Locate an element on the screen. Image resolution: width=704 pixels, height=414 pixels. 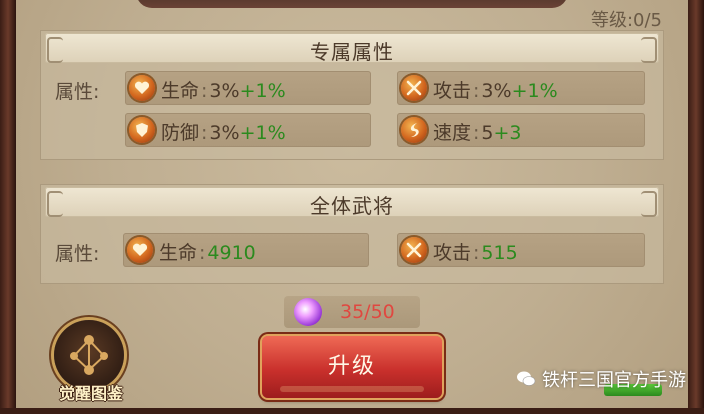
stat-defense: 防御:3%+1% is located at coordinates (248, 130).